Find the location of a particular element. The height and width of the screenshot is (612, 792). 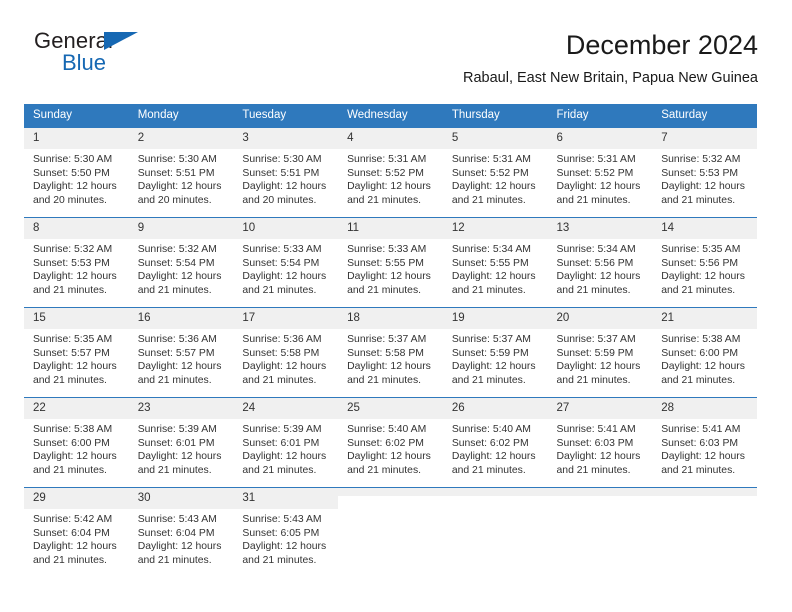

day-number: 17 is located at coordinates (286, 318).